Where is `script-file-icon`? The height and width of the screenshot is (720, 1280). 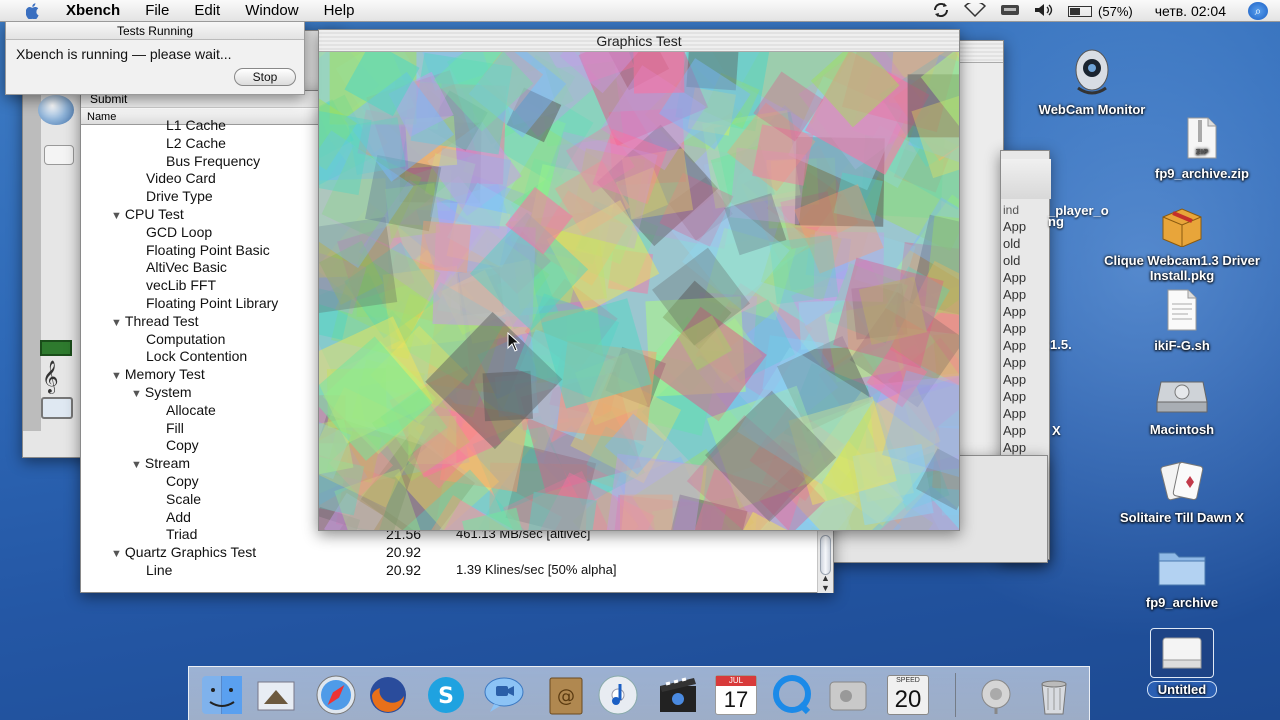
script-file-icon is located at coordinates (1182, 311).